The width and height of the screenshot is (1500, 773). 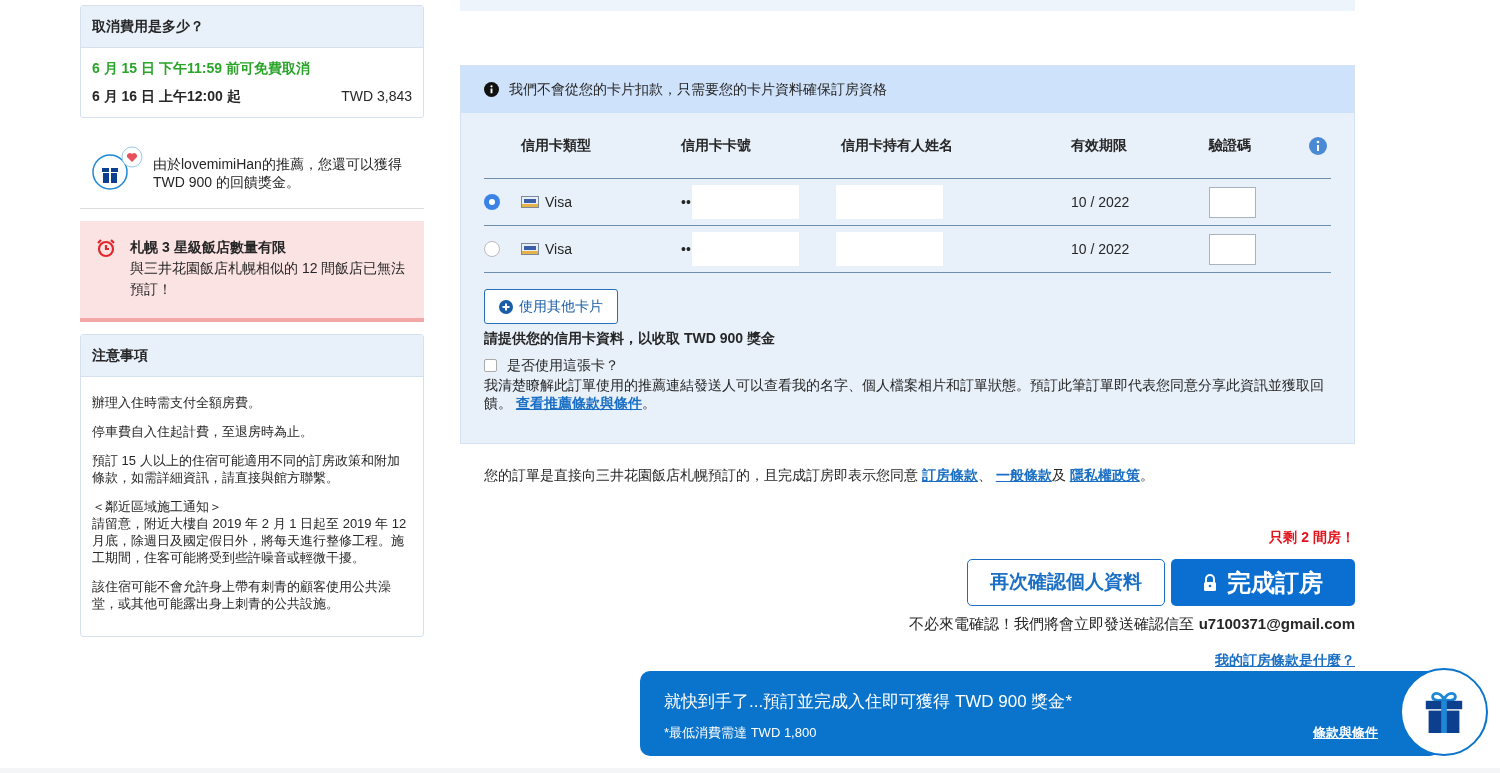 I want to click on card-title: 注意事項, so click(x=252, y=356).